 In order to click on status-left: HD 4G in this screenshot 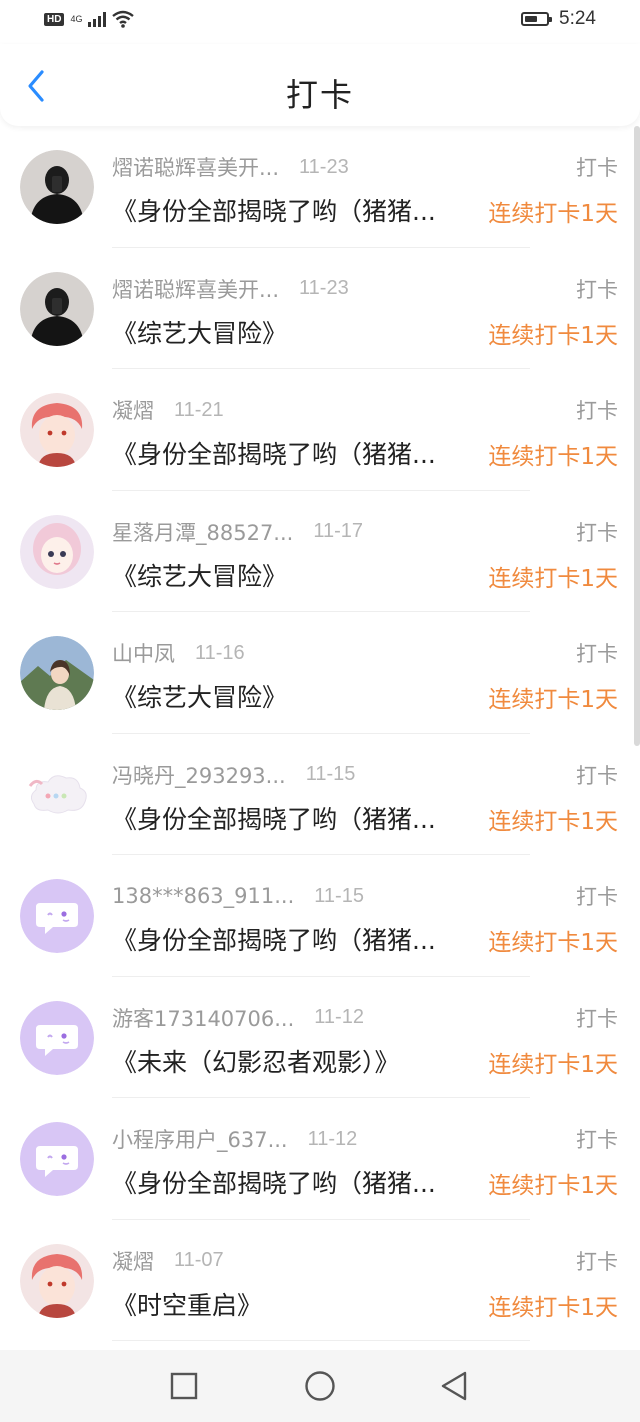, I will do `click(89, 19)`.